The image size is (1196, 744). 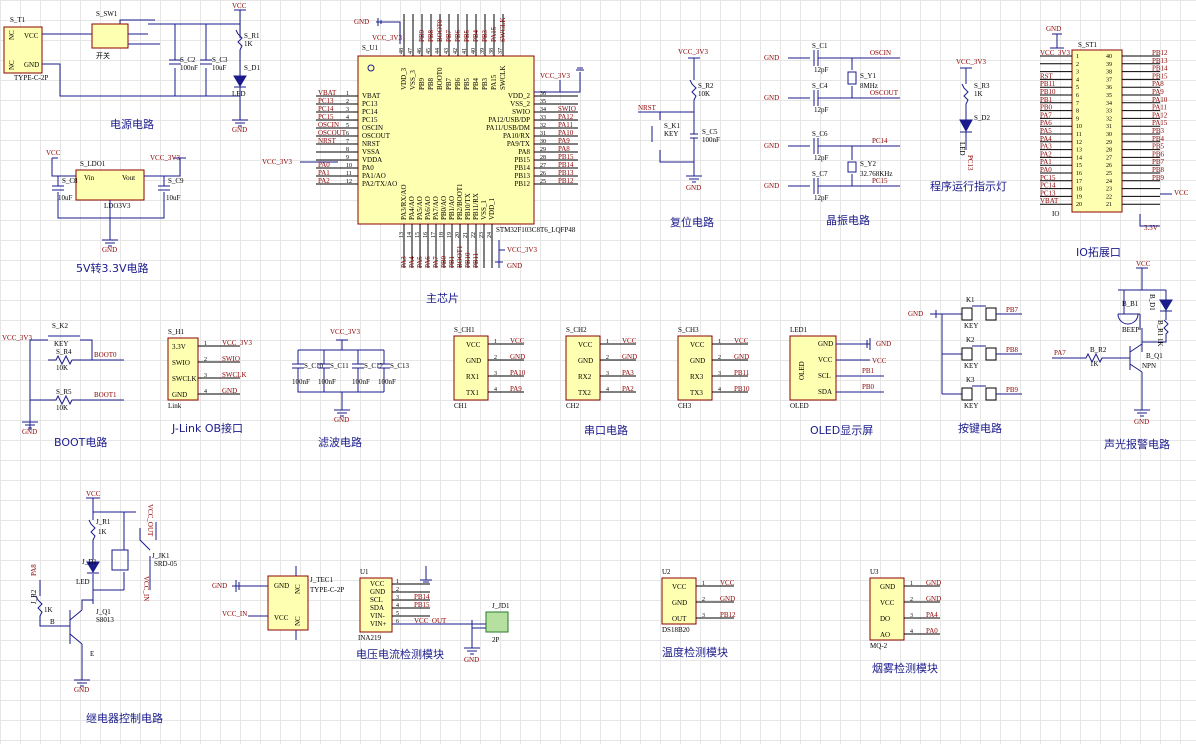 I want to click on io-left-pin-net: RST, so click(x=1047, y=76).